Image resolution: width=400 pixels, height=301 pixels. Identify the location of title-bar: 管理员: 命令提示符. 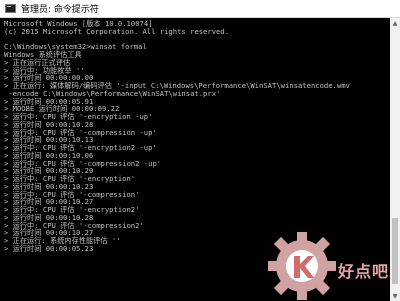
(200, 9).